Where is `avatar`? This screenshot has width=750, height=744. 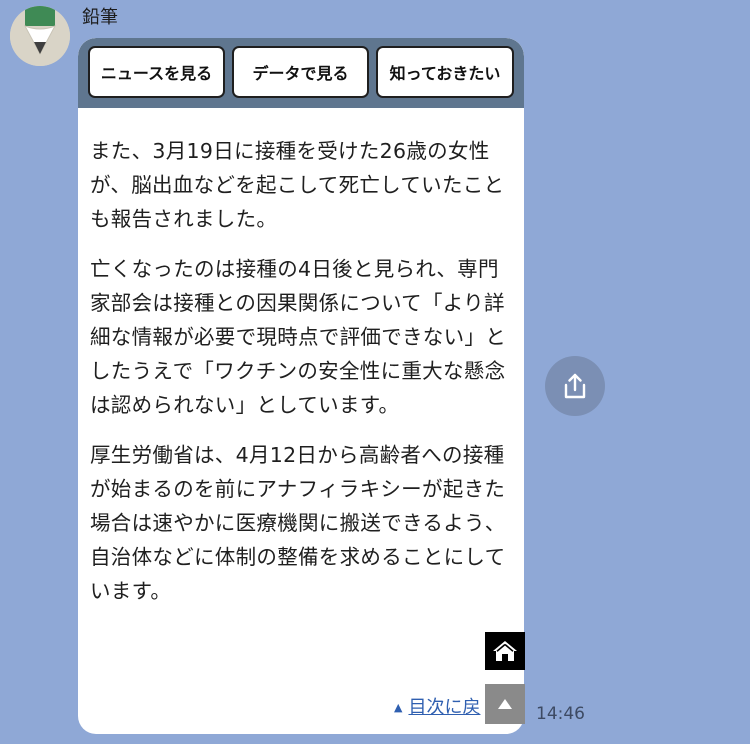
avatar is located at coordinates (40, 36).